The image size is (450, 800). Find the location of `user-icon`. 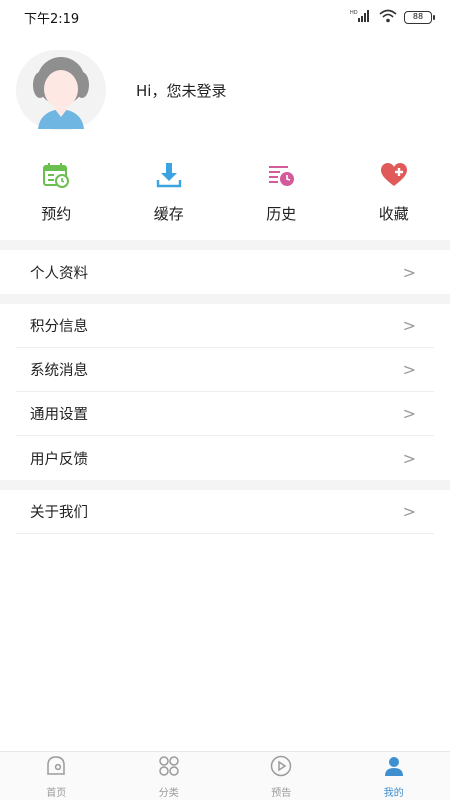

user-icon is located at coordinates (394, 768).